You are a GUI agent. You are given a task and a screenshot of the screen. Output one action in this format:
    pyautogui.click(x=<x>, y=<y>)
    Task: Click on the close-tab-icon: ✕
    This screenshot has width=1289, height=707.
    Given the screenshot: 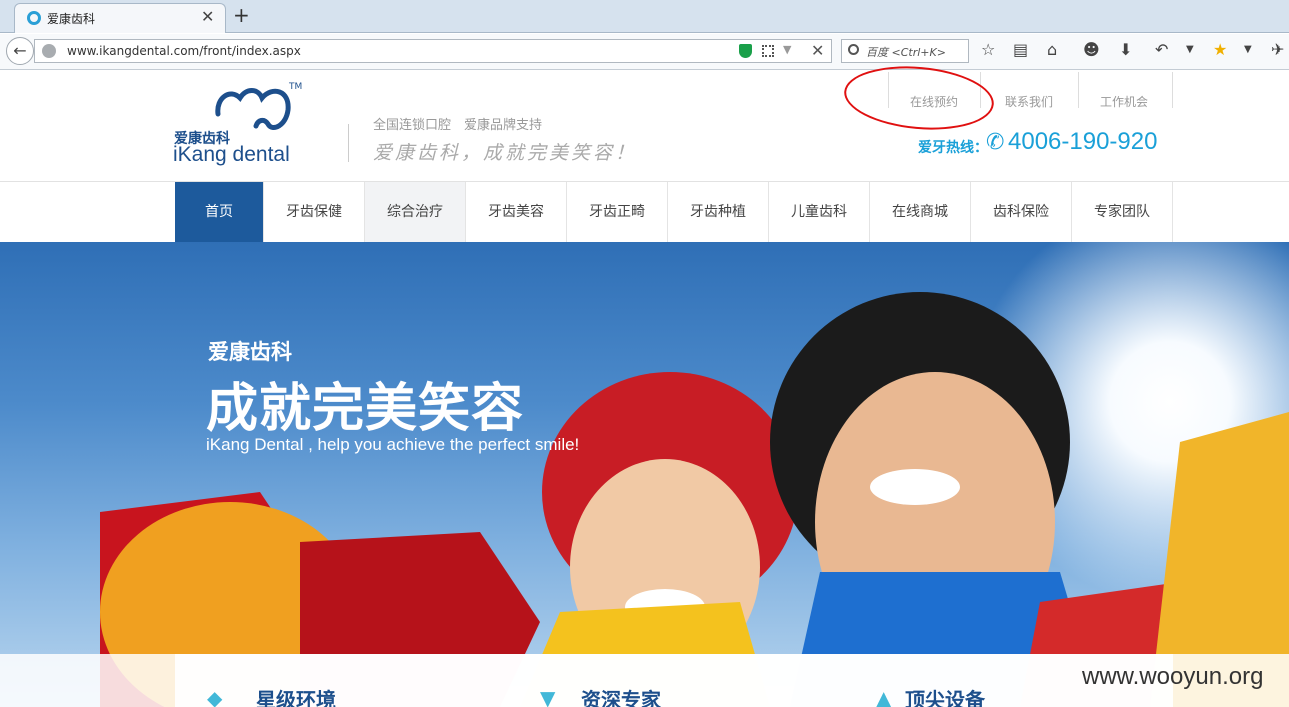 What is the action you would take?
    pyautogui.click(x=207, y=16)
    